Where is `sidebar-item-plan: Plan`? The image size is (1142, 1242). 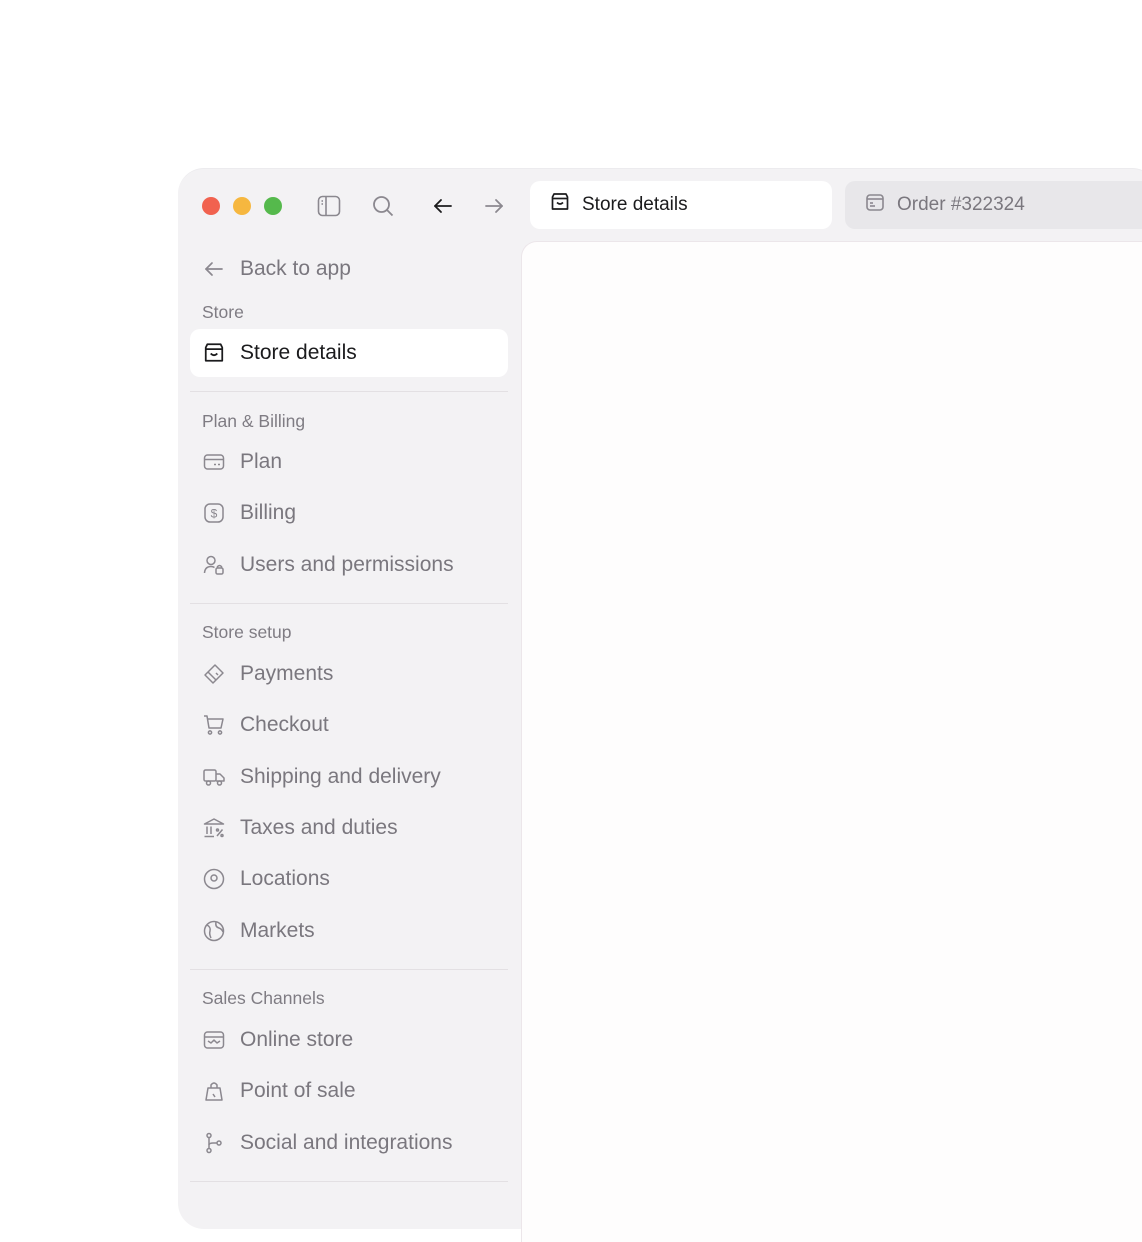 sidebar-item-plan: Plan is located at coordinates (349, 462).